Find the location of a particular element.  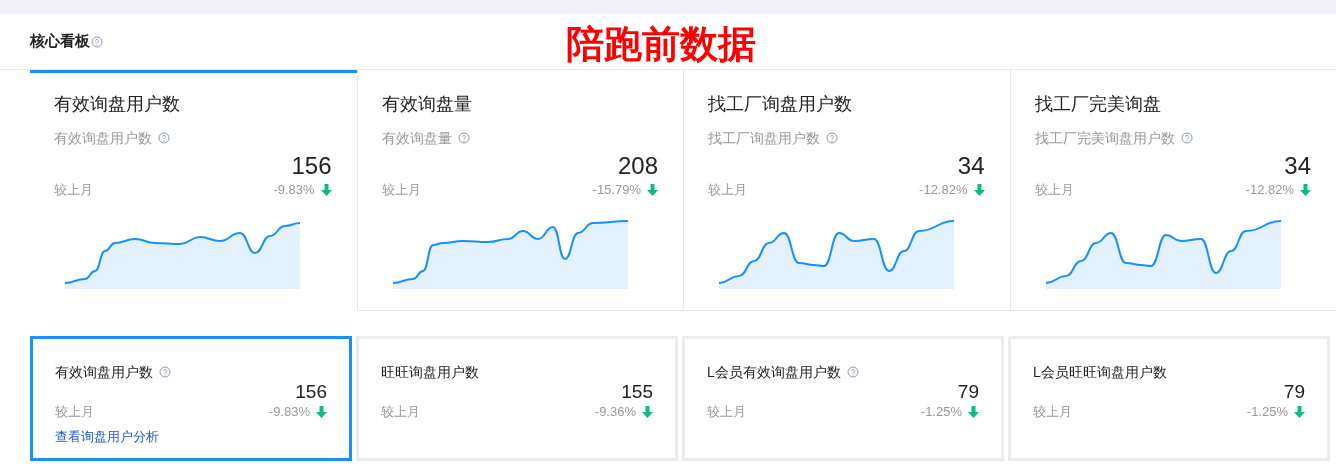

change-percent: -9.36% is located at coordinates (615, 412).